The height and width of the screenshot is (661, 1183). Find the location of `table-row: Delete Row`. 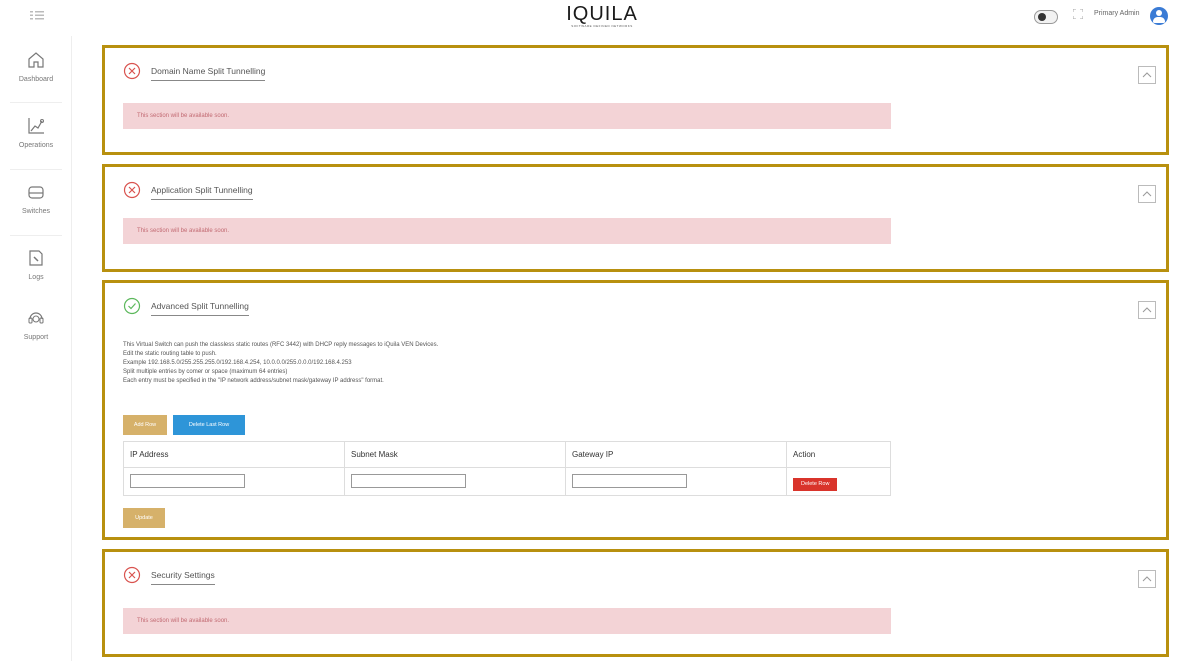

table-row: Delete Row is located at coordinates (507, 481).